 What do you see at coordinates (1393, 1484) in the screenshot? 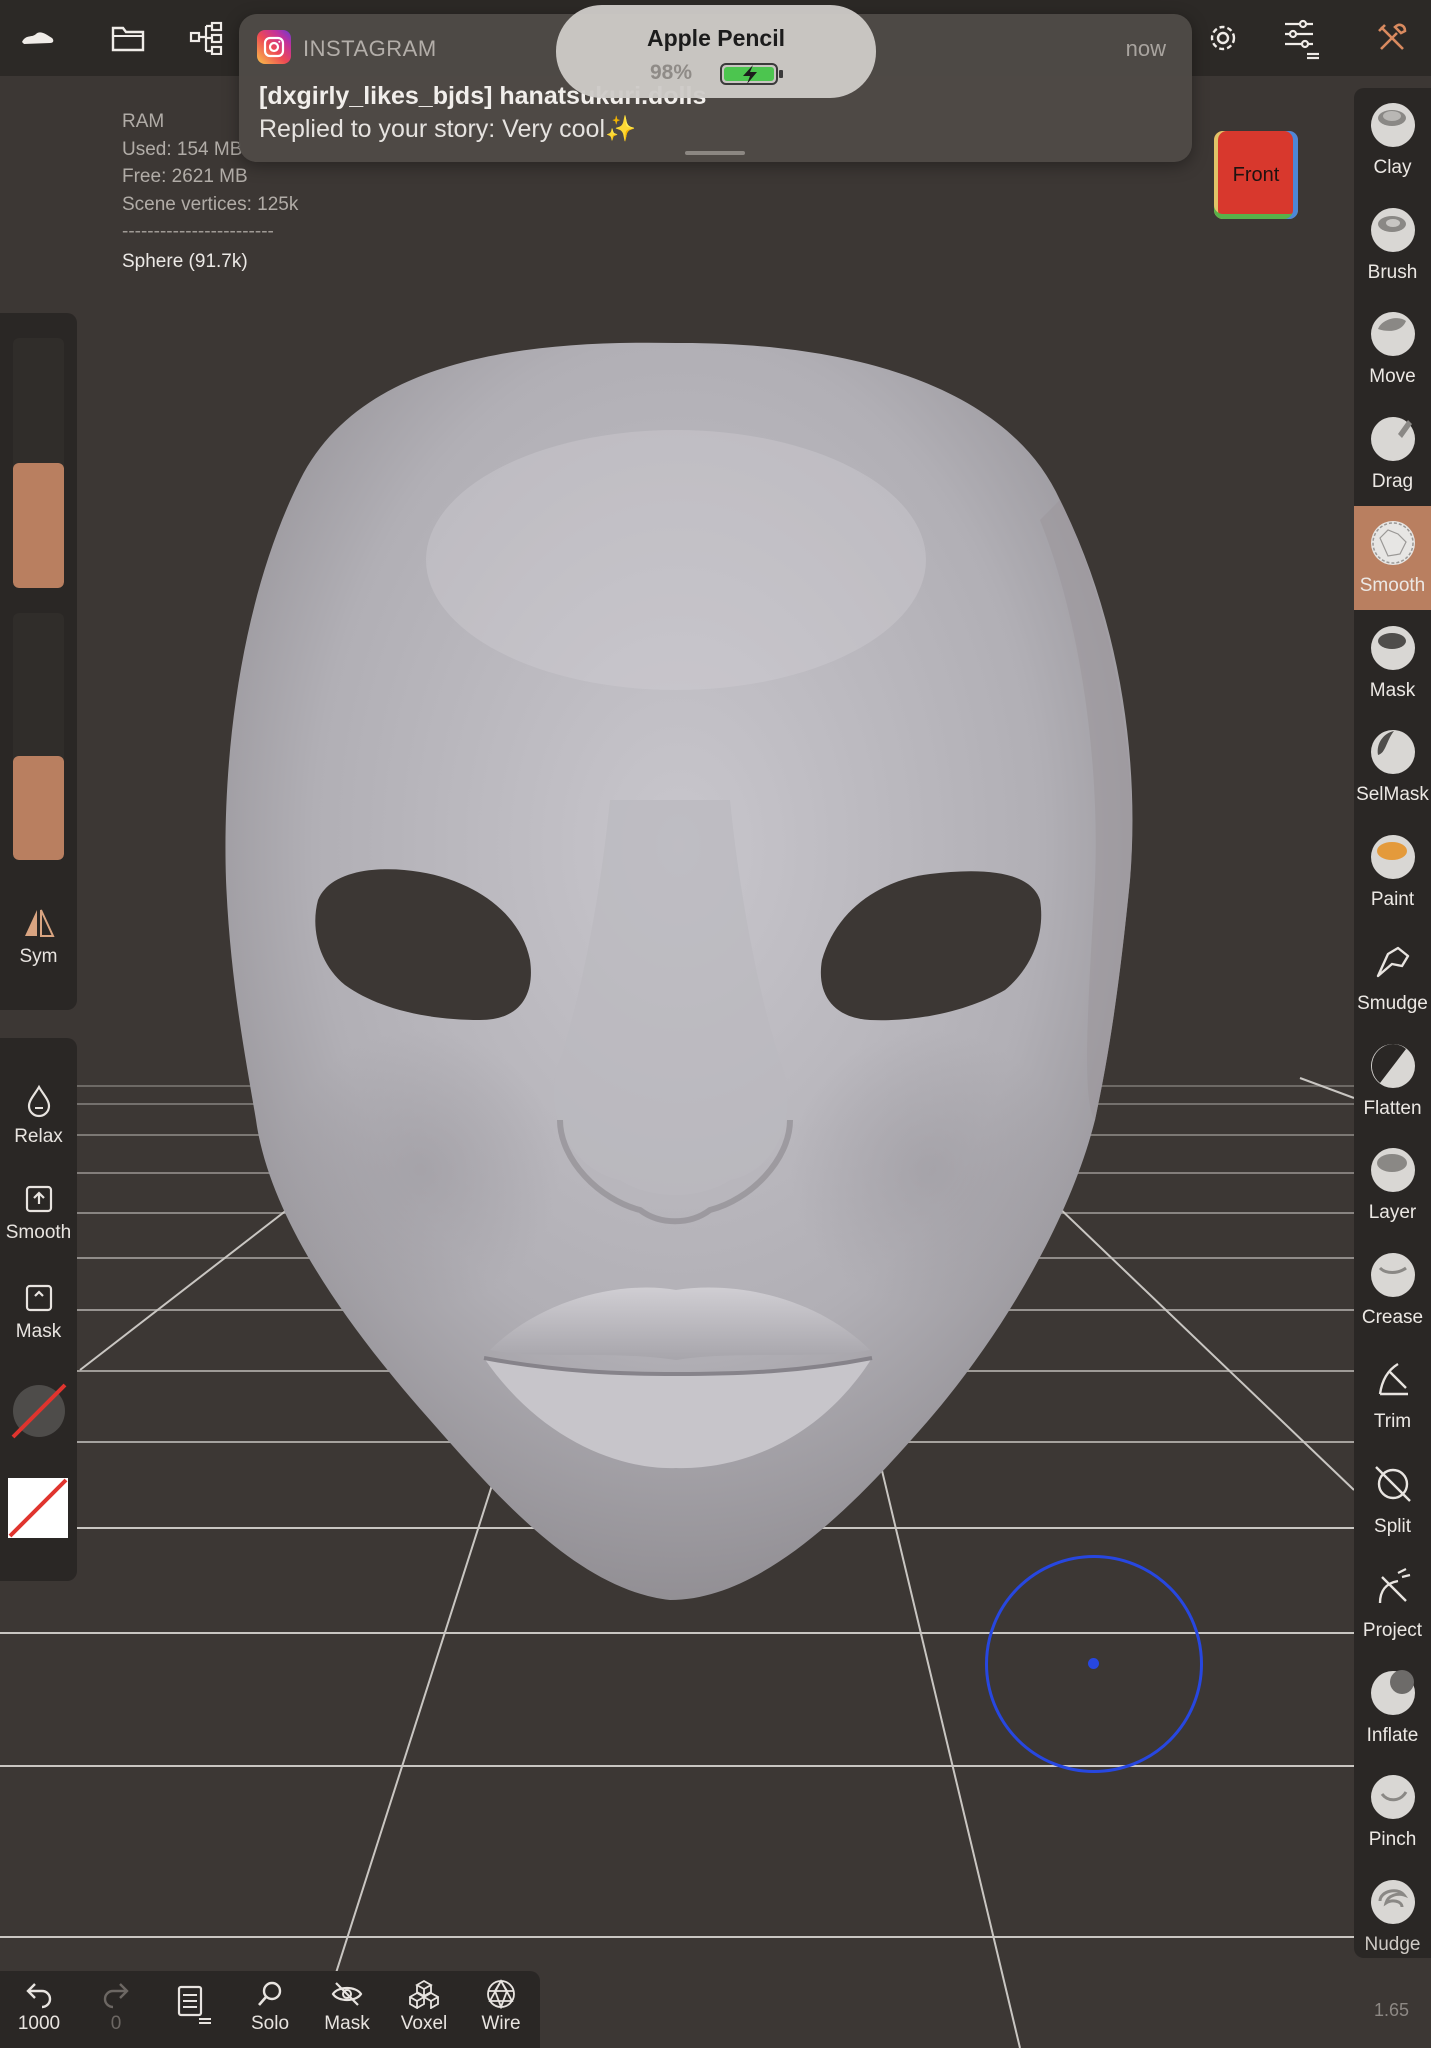
I see `split-icon` at bounding box center [1393, 1484].